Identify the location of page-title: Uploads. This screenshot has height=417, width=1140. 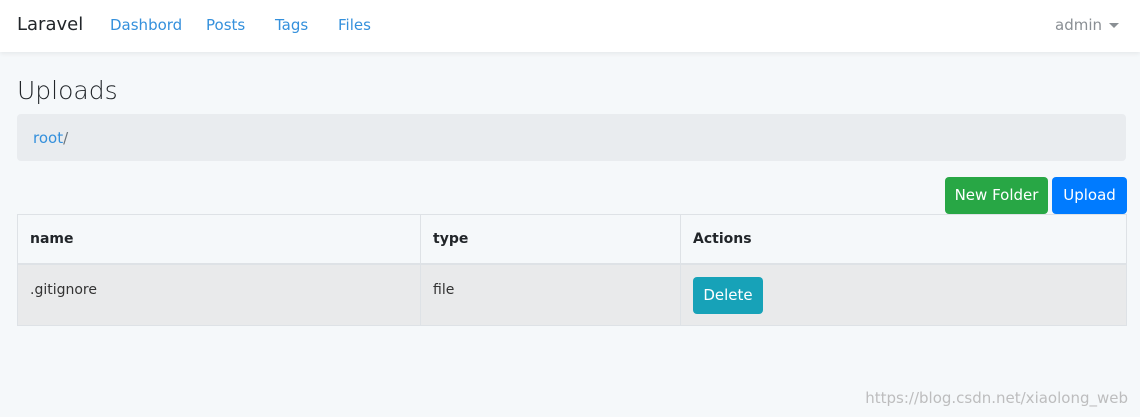
(67, 90).